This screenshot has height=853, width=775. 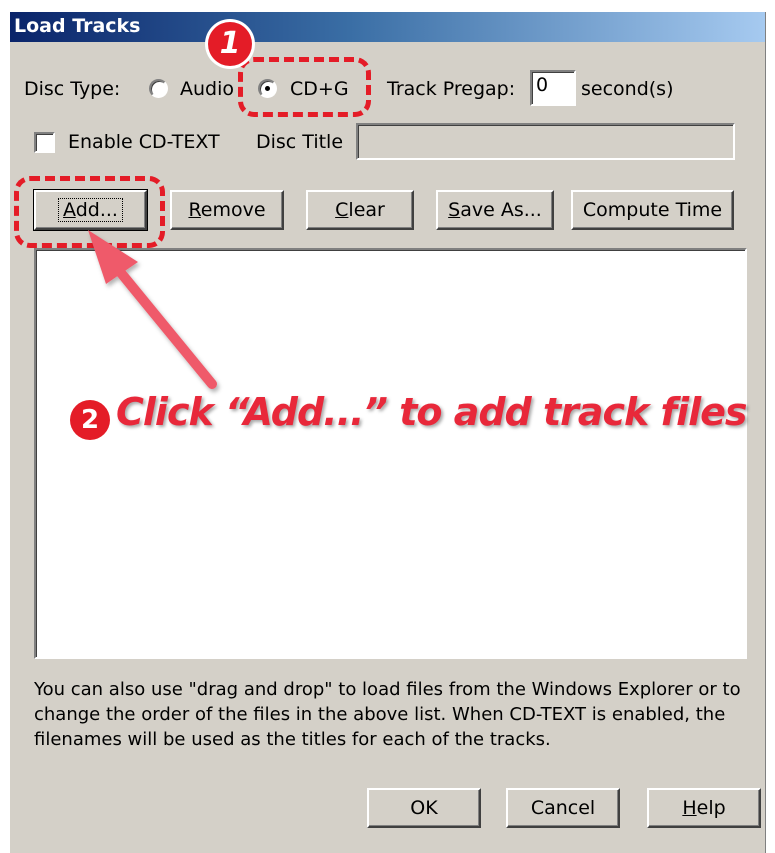 What do you see at coordinates (90, 420) in the screenshot?
I see `step-2-badge: 2` at bounding box center [90, 420].